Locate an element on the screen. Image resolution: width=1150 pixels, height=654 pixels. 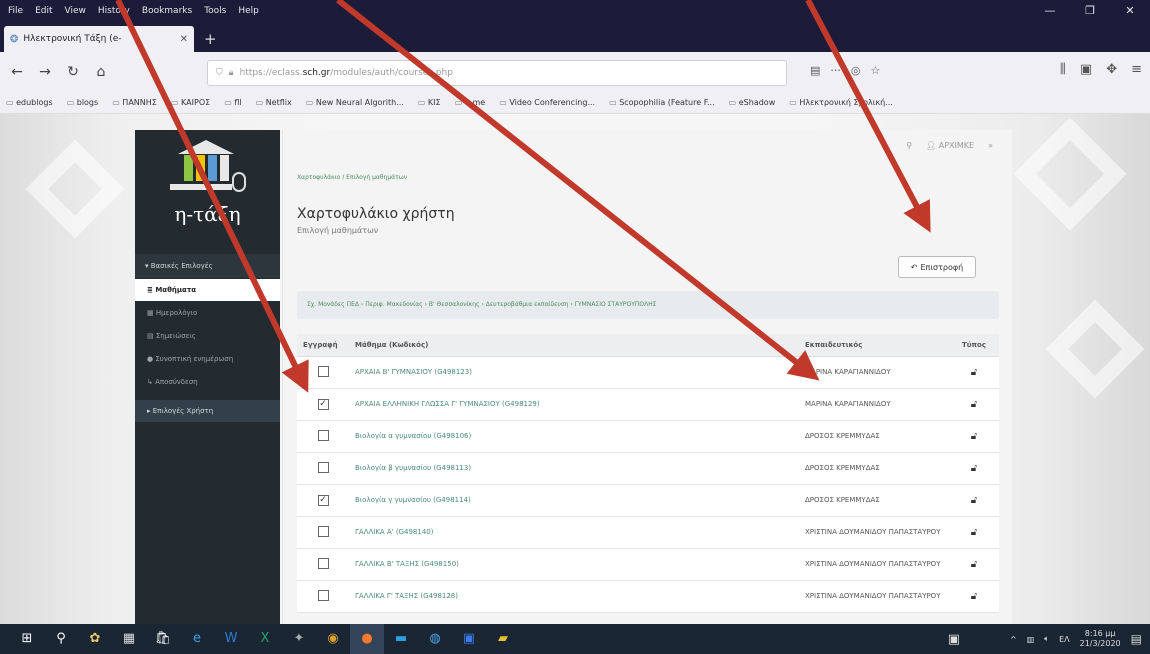
clock: 8:16 μμ 21/3/2020 is located at coordinates (1100, 639).